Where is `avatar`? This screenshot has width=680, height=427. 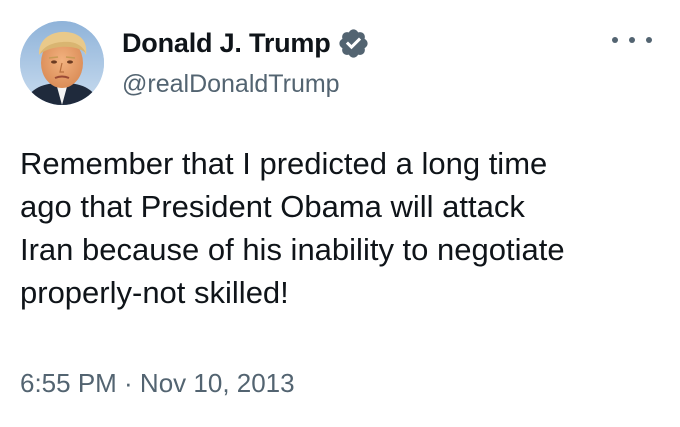 avatar is located at coordinates (62, 63).